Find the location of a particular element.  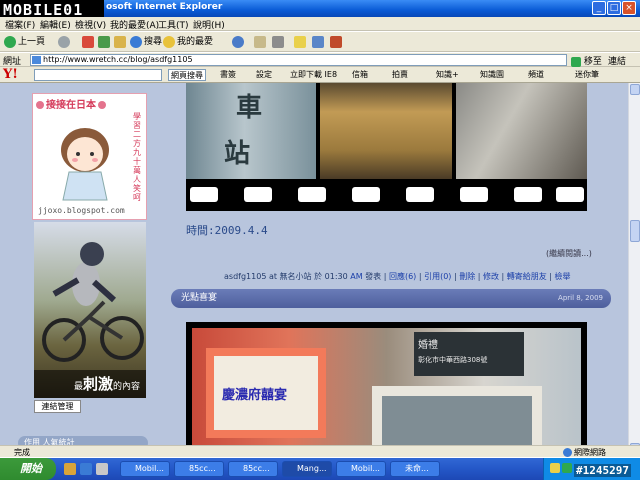

status-text: 完成 is located at coordinates (22, 452).